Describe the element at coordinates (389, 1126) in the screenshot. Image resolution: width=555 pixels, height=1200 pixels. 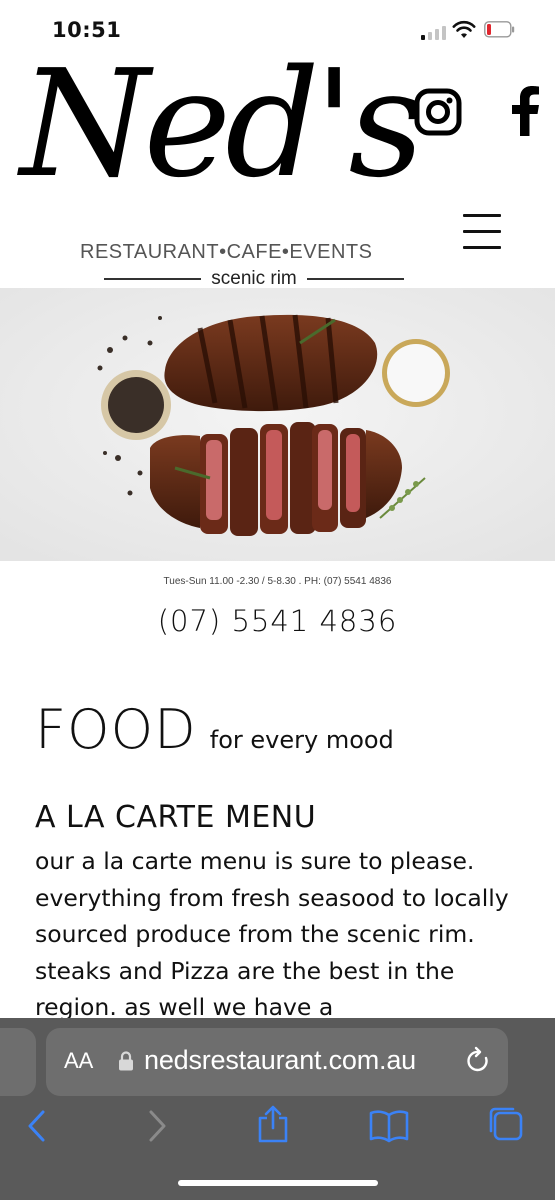
I see `bookmarks-icon` at that location.